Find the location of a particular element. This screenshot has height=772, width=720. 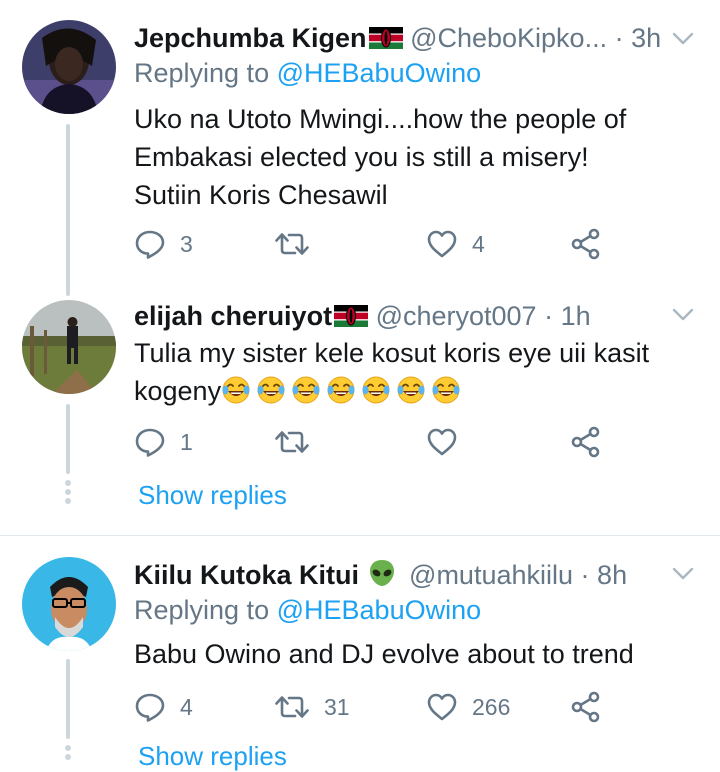

reply-button: 1 is located at coordinates (163, 442).